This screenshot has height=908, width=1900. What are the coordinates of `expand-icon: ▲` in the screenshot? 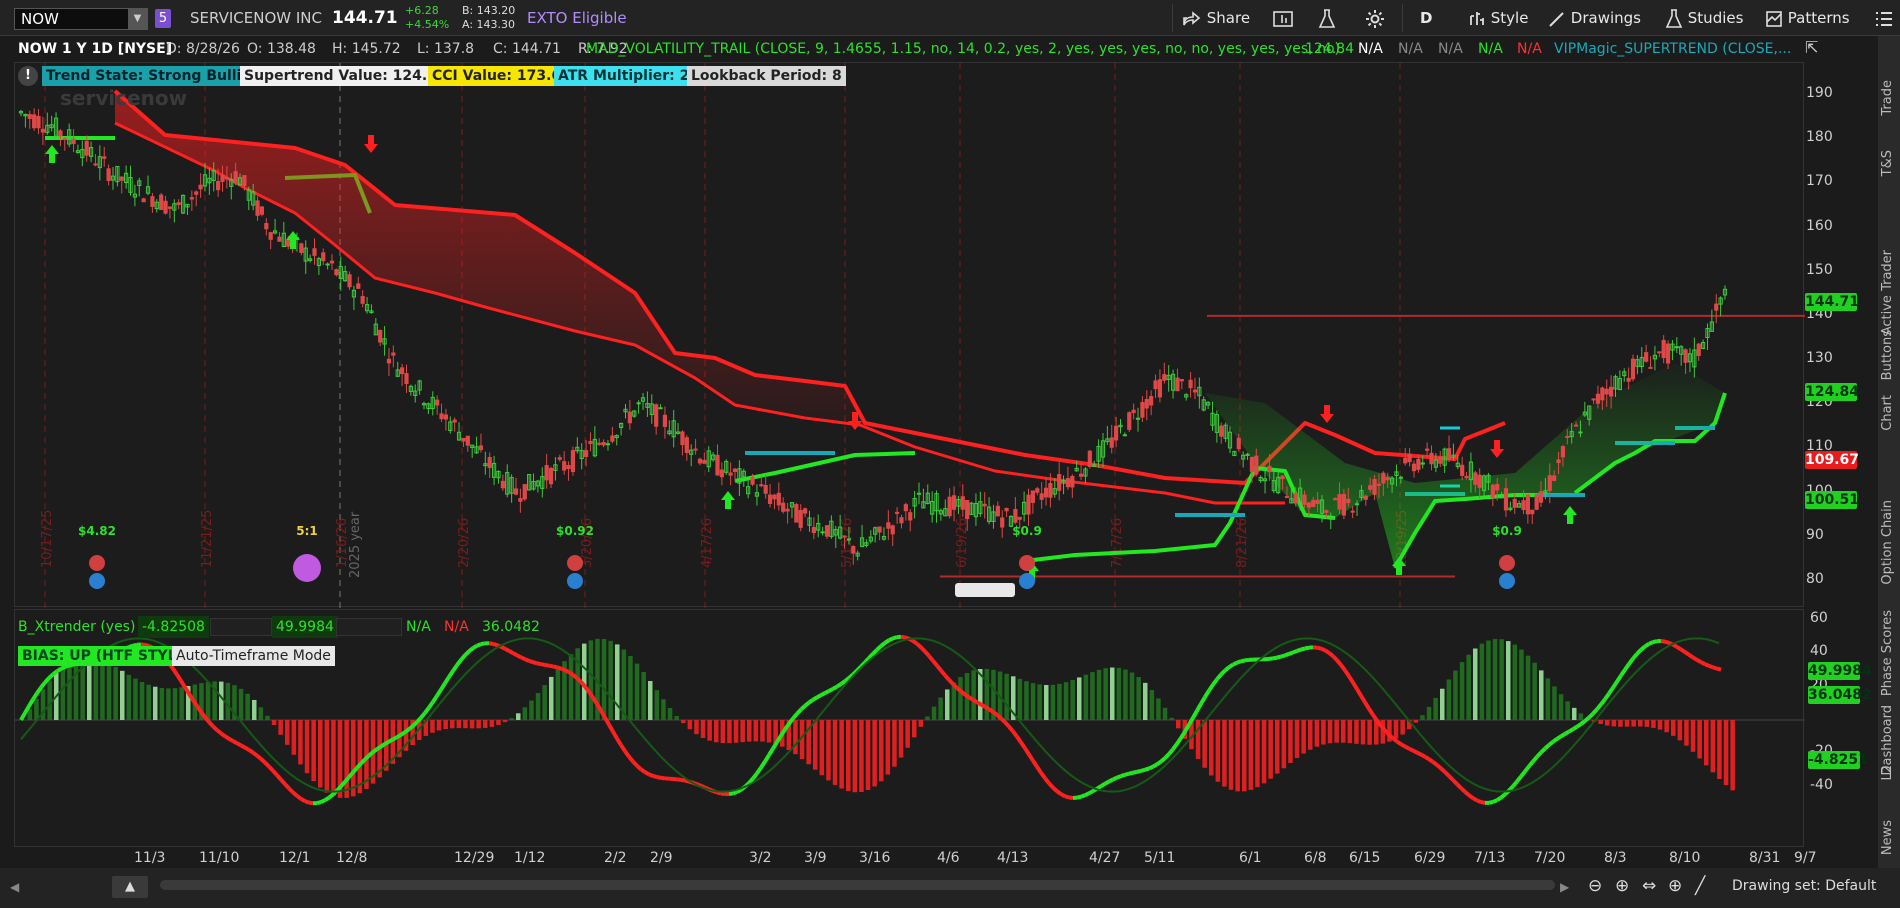 It's located at (130, 887).